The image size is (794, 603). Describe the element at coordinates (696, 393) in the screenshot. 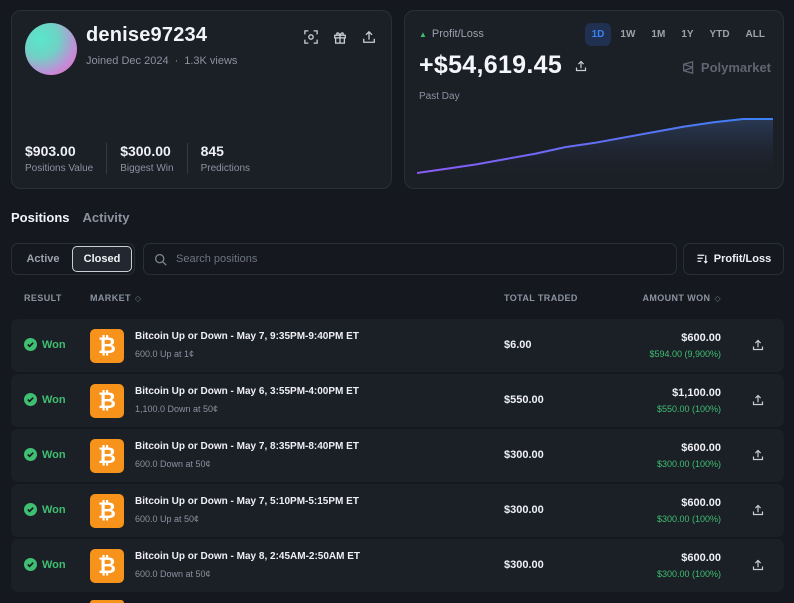

I see `amount-won: $1,100.00` at that location.